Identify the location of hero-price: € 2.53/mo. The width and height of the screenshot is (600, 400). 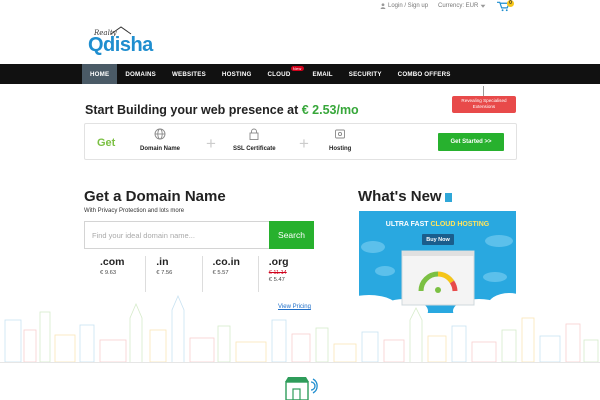
(330, 110).